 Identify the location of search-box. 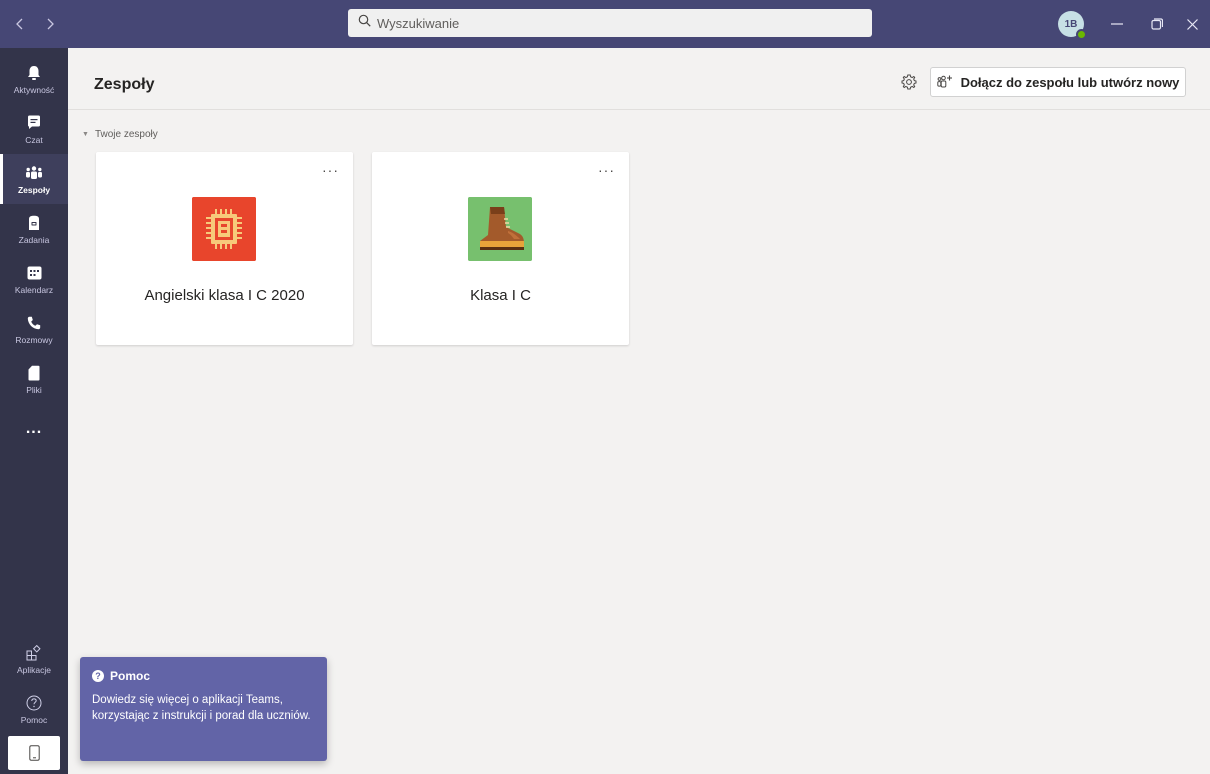
(610, 23).